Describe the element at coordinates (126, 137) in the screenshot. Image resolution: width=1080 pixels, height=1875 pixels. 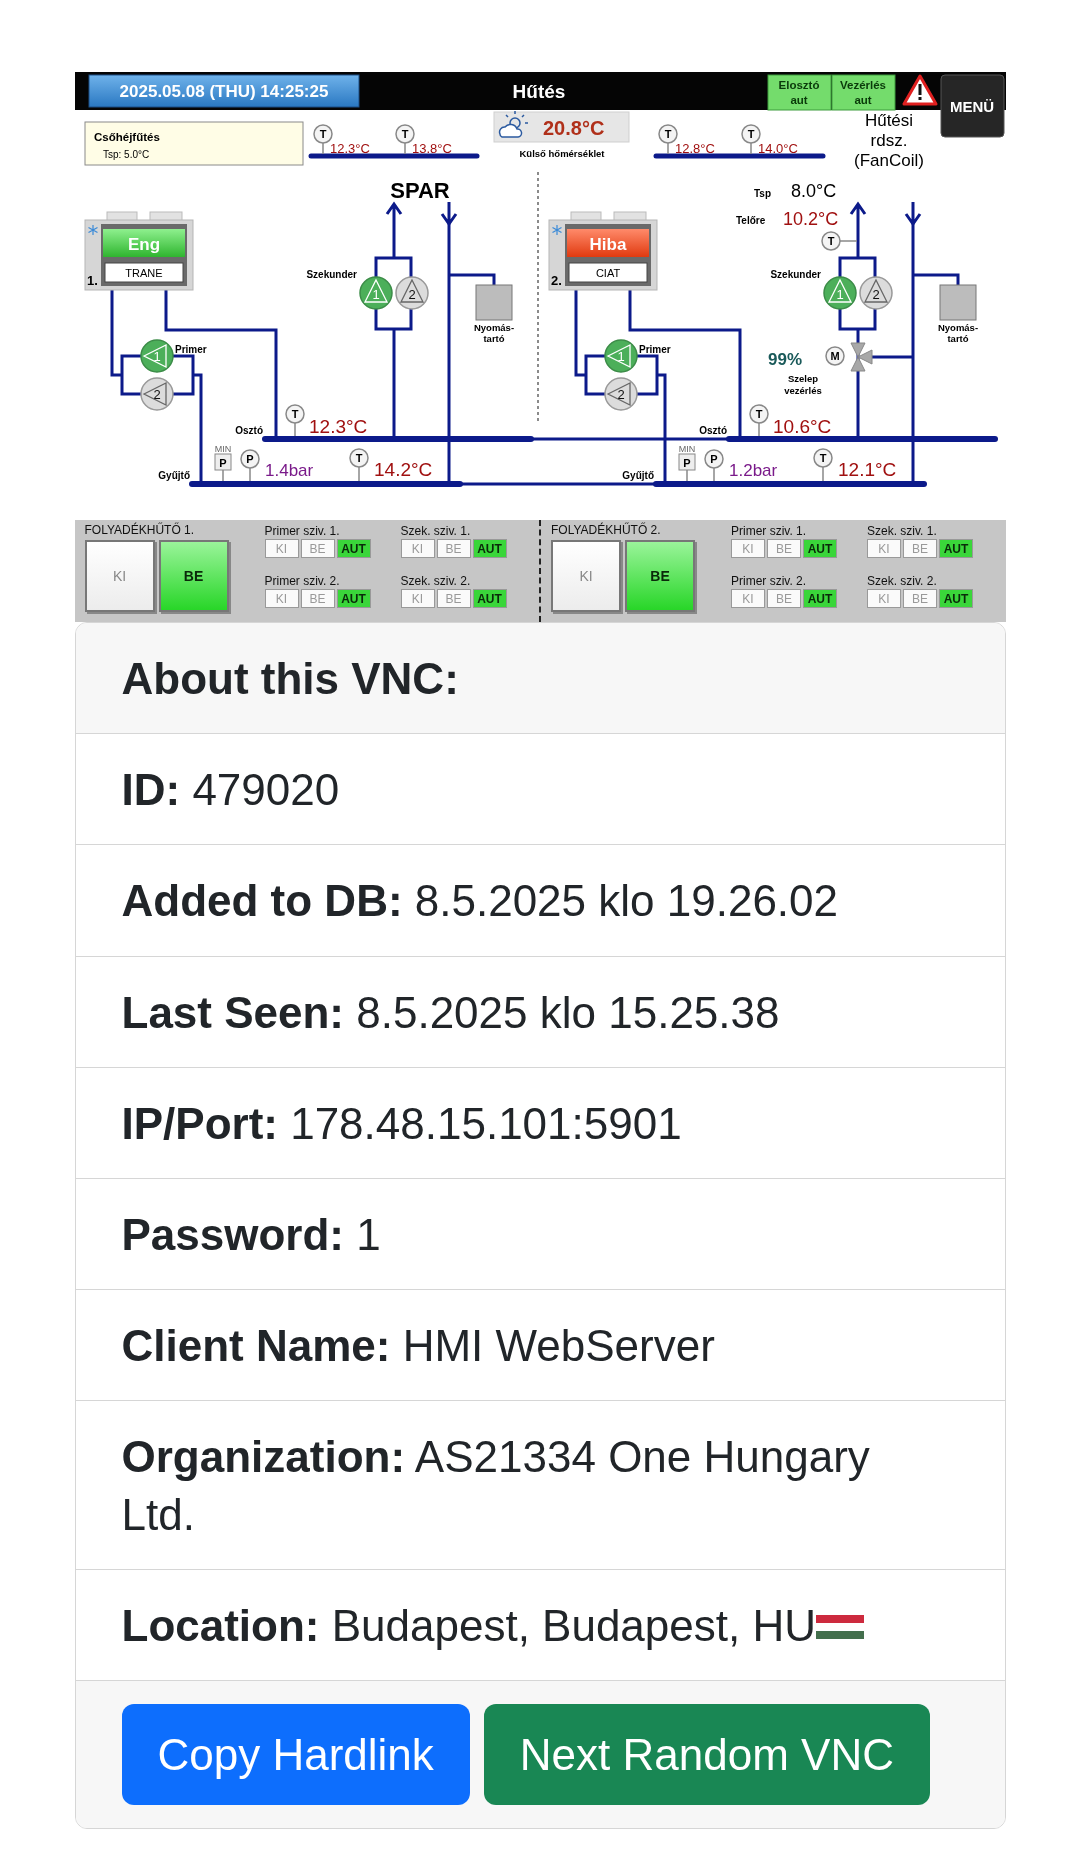
I see `info-title: Csőhéjfűtés` at that location.